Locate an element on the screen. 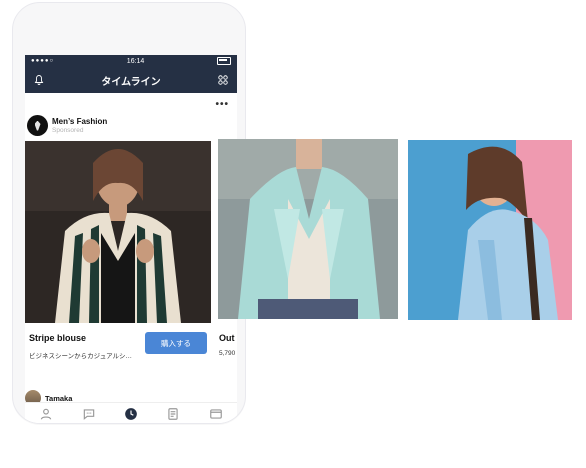  product-title-2: Out is located at coordinates (227, 338).